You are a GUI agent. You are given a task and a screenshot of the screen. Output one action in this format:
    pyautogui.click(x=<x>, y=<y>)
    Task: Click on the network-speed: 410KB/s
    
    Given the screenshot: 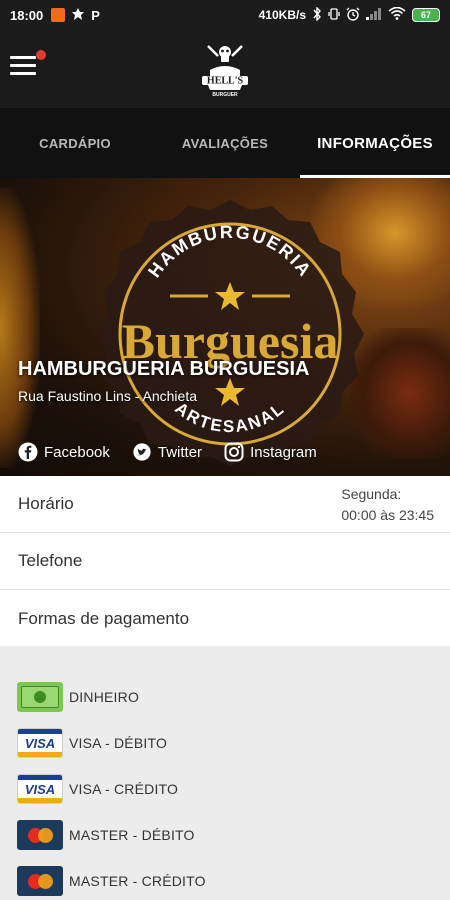 What is the action you would take?
    pyautogui.click(x=282, y=15)
    